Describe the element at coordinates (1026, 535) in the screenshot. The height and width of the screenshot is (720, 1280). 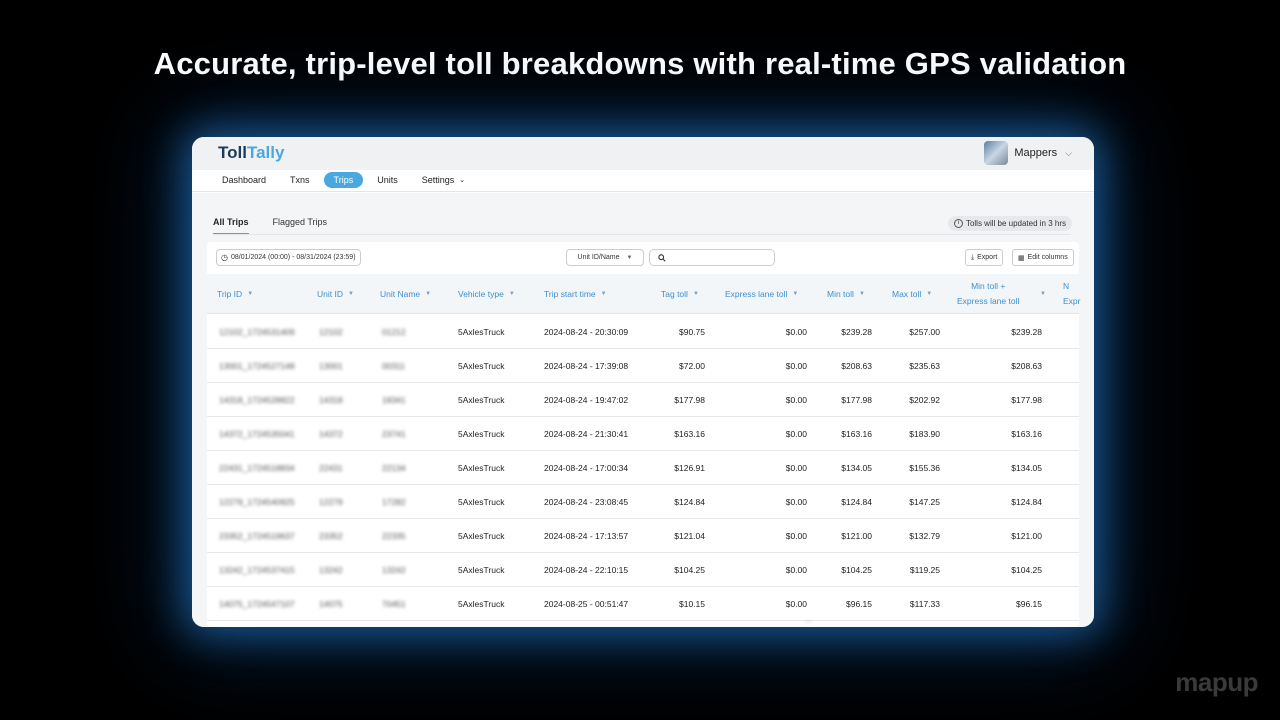
I see `cell-min-plus-express: $121.00` at that location.